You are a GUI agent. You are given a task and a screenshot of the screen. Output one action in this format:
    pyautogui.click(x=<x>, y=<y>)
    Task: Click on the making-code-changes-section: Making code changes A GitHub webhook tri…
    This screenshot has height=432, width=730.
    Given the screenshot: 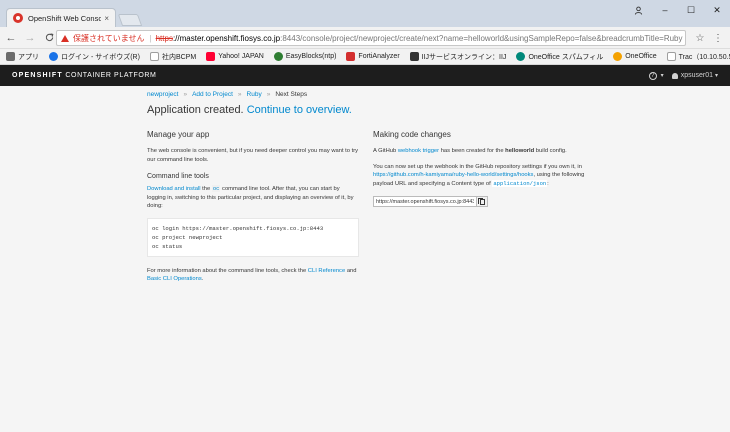 What is the action you would take?
    pyautogui.click(x=479, y=168)
    